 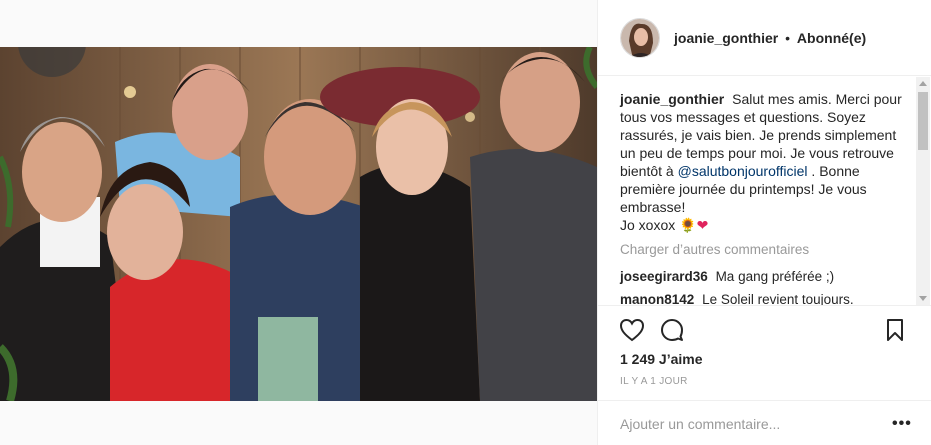 I want to click on avatar, so click(x=640, y=37).